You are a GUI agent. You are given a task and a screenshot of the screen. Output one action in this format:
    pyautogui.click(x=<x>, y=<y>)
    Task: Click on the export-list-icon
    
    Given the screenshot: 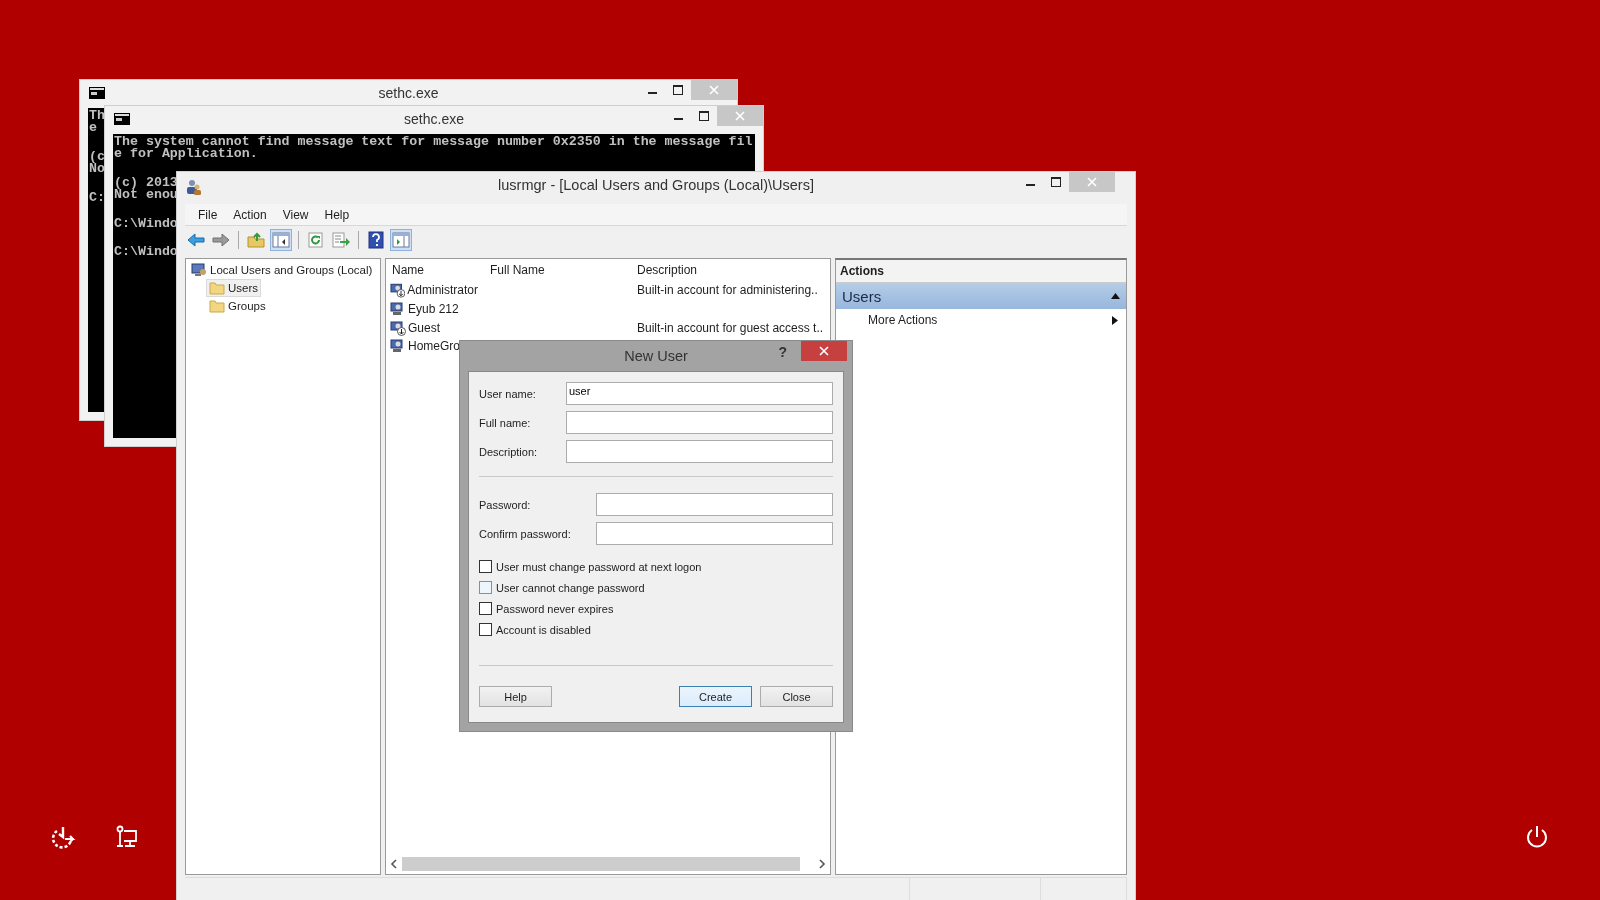 What is the action you would take?
    pyautogui.click(x=341, y=240)
    